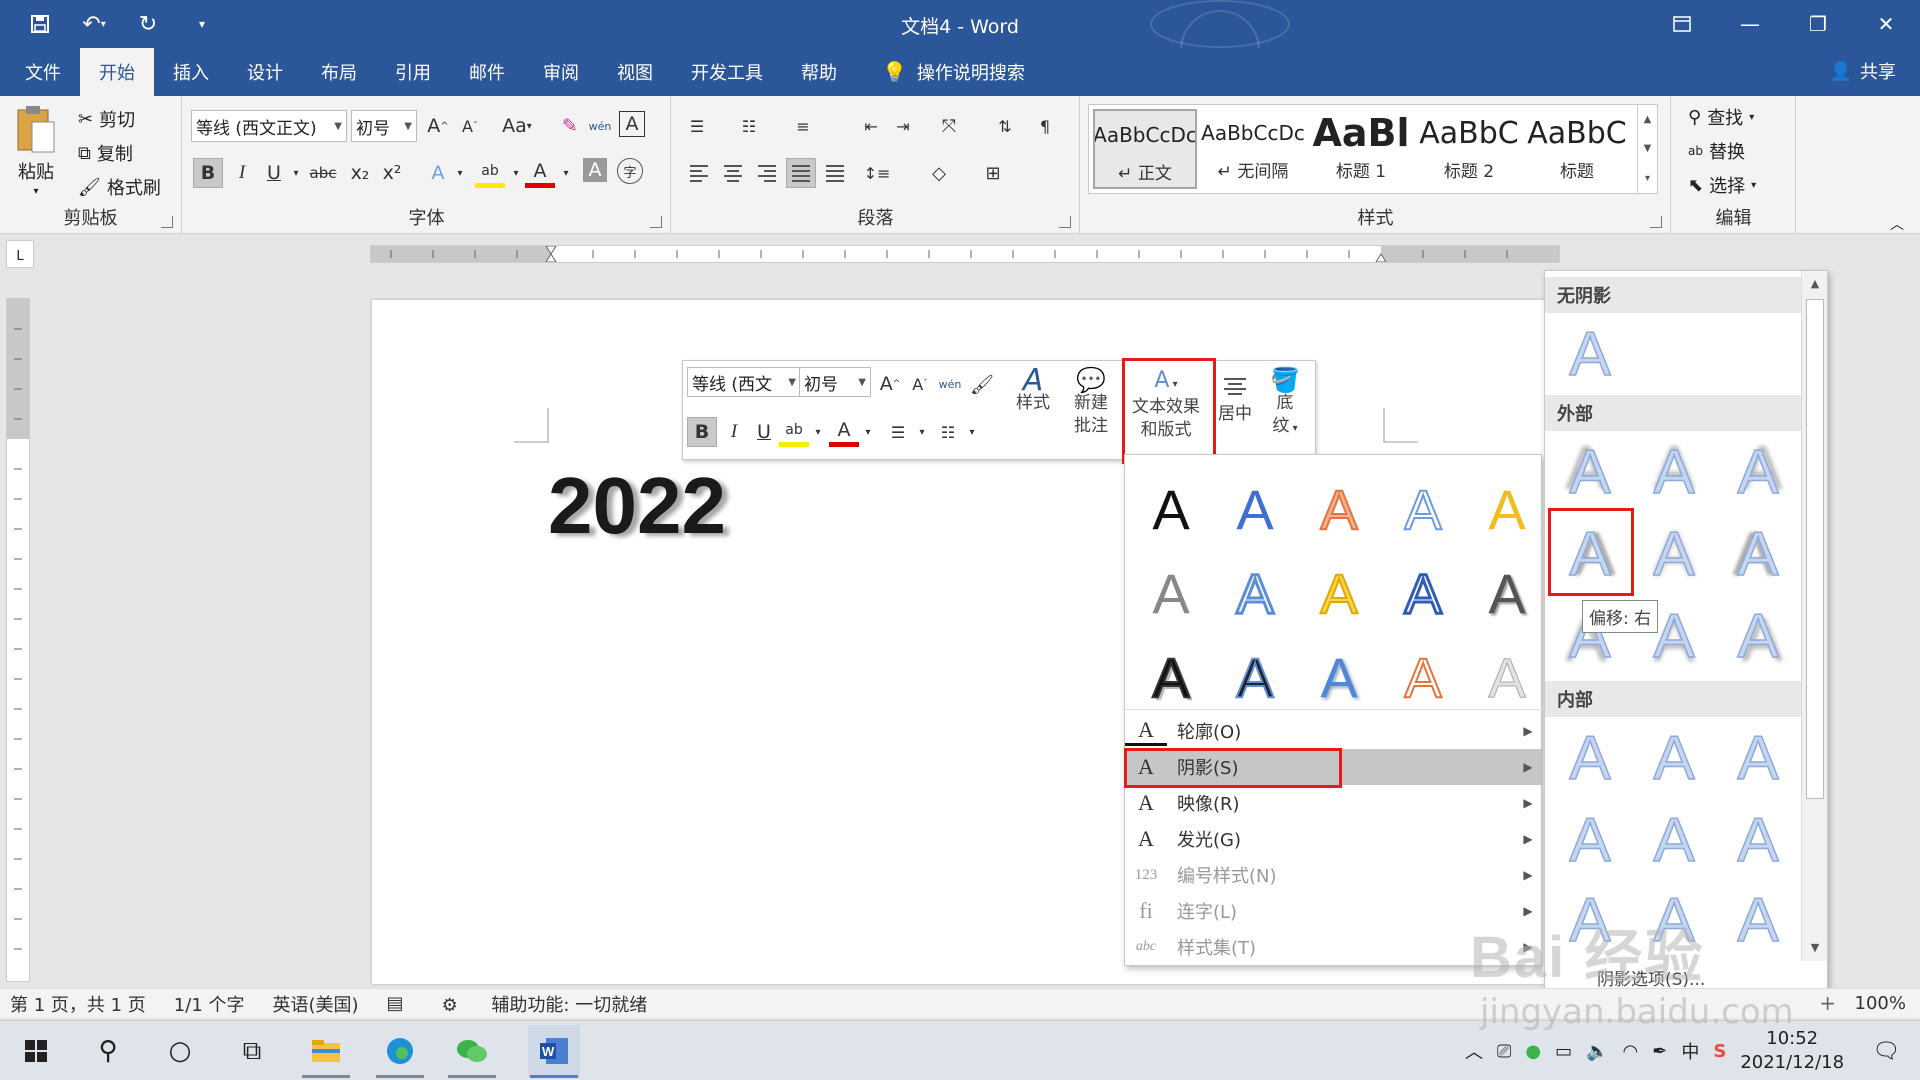  What do you see at coordinates (1507, 593) in the screenshot?
I see `effect-style-10: A` at bounding box center [1507, 593].